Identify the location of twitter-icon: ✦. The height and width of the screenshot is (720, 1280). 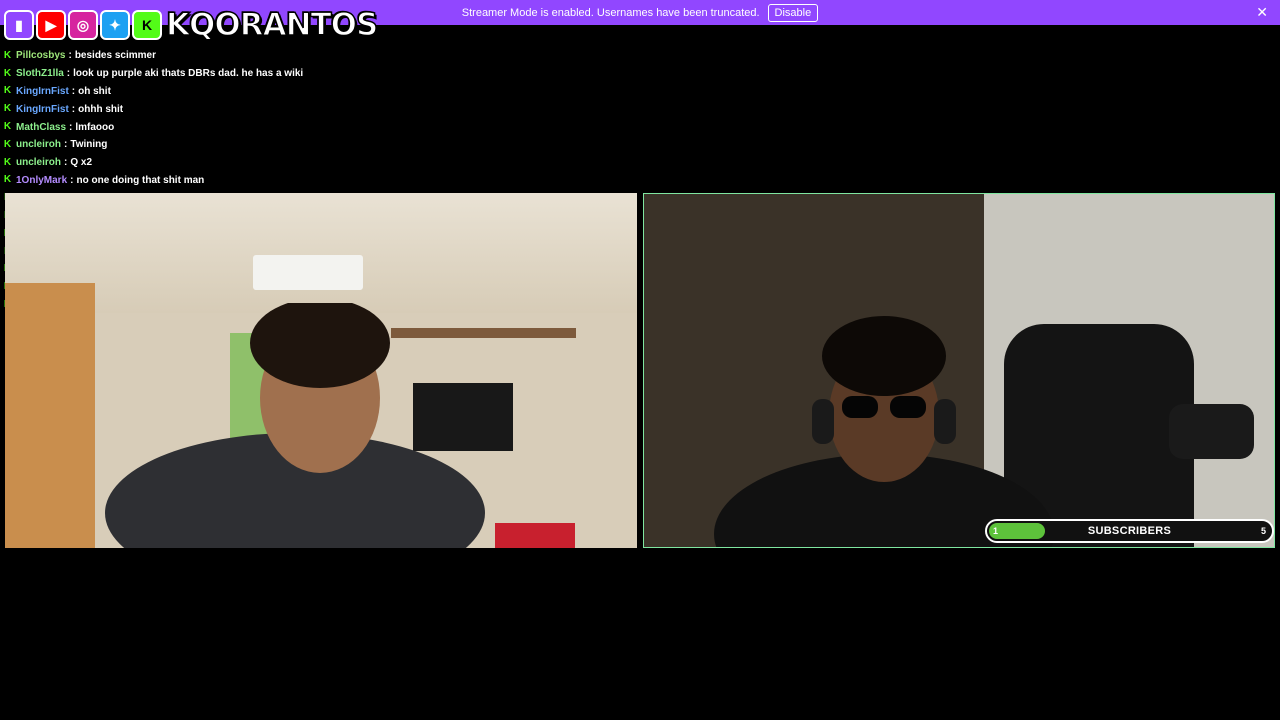
(115, 25).